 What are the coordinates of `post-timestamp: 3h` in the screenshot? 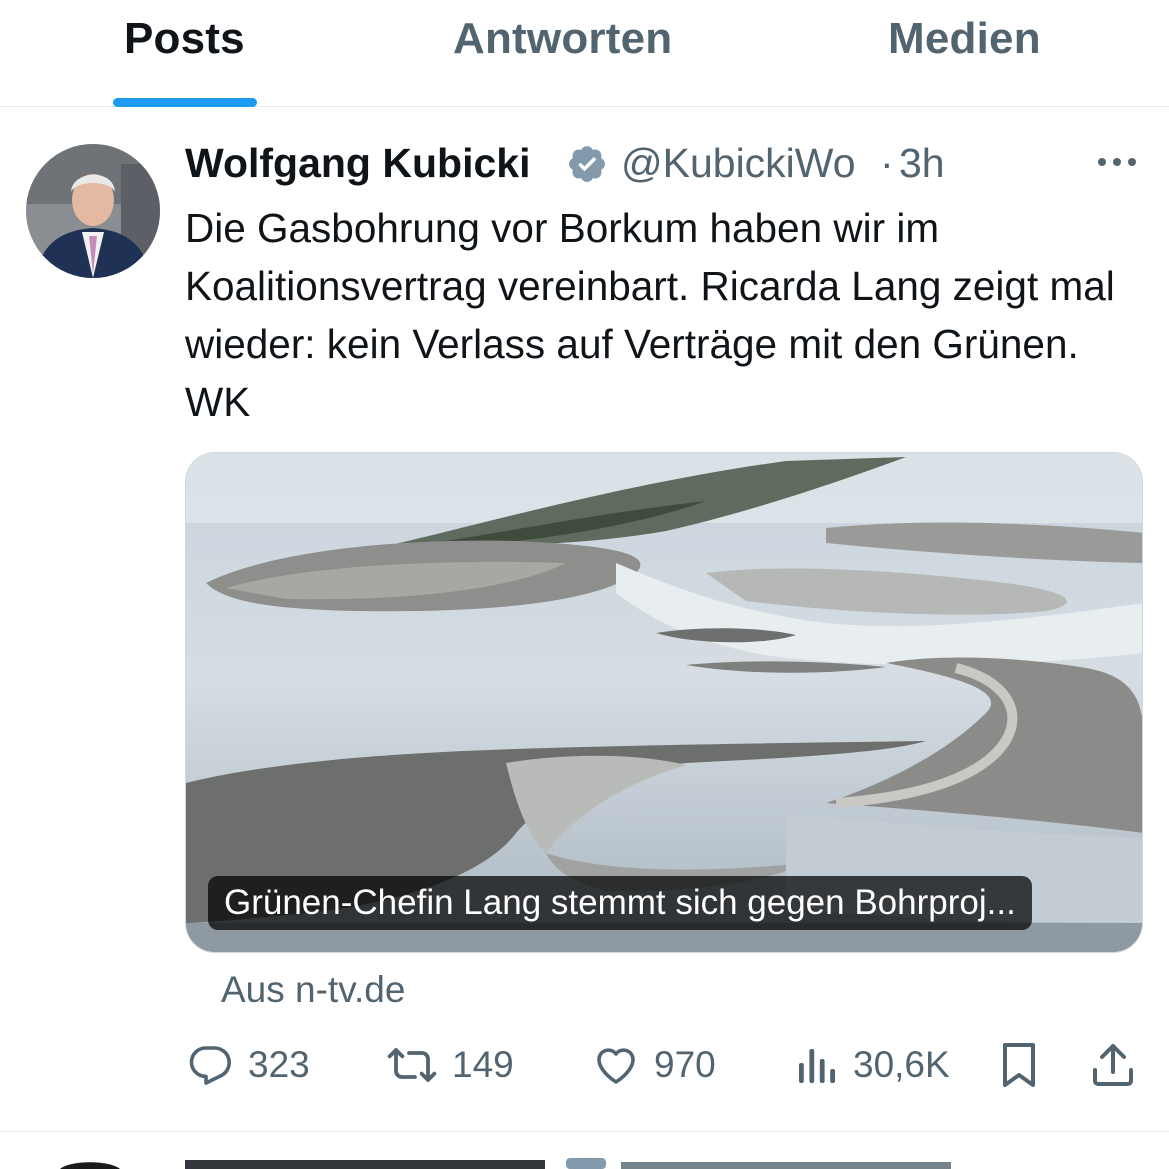 It's located at (922, 163).